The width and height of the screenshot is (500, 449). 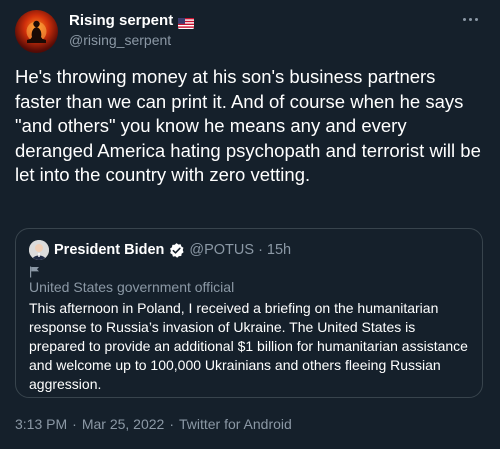 I want to click on quoted-handle: @POTUS, so click(x=222, y=250).